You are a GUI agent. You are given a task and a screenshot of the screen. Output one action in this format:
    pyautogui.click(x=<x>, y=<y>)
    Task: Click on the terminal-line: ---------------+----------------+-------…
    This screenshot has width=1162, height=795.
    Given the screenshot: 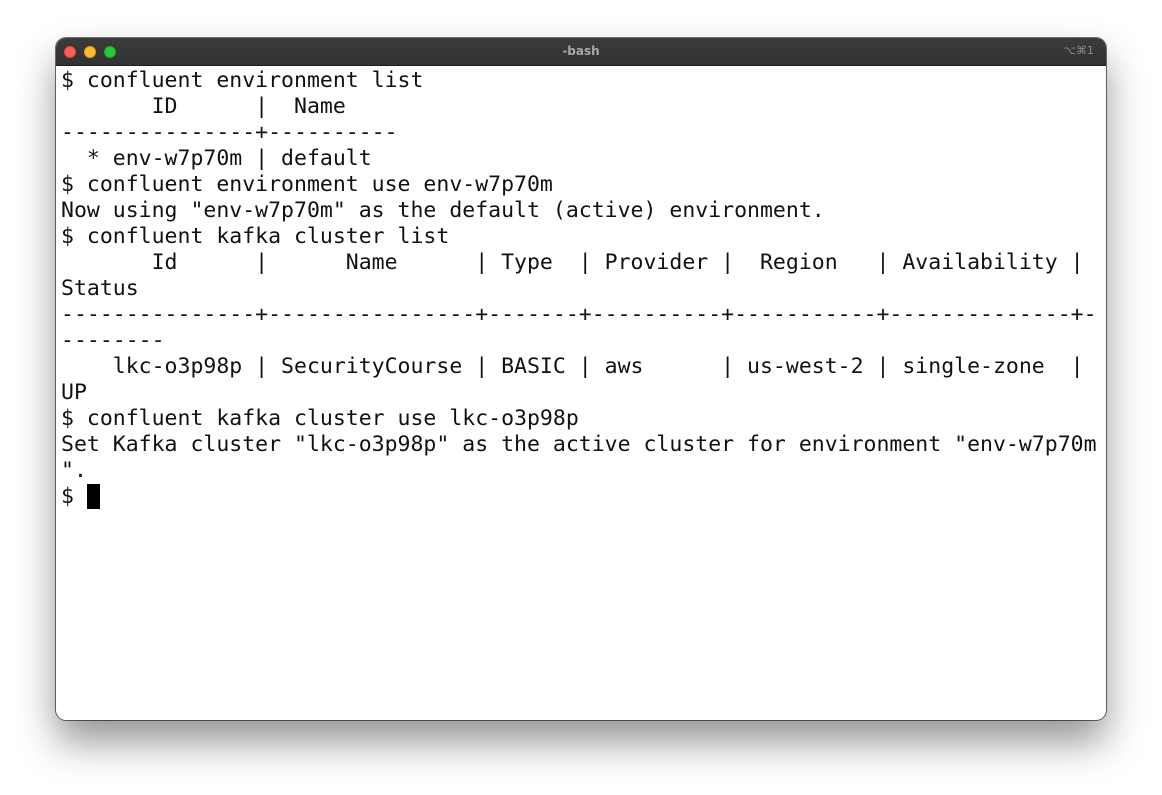 What is the action you would take?
    pyautogui.click(x=579, y=314)
    